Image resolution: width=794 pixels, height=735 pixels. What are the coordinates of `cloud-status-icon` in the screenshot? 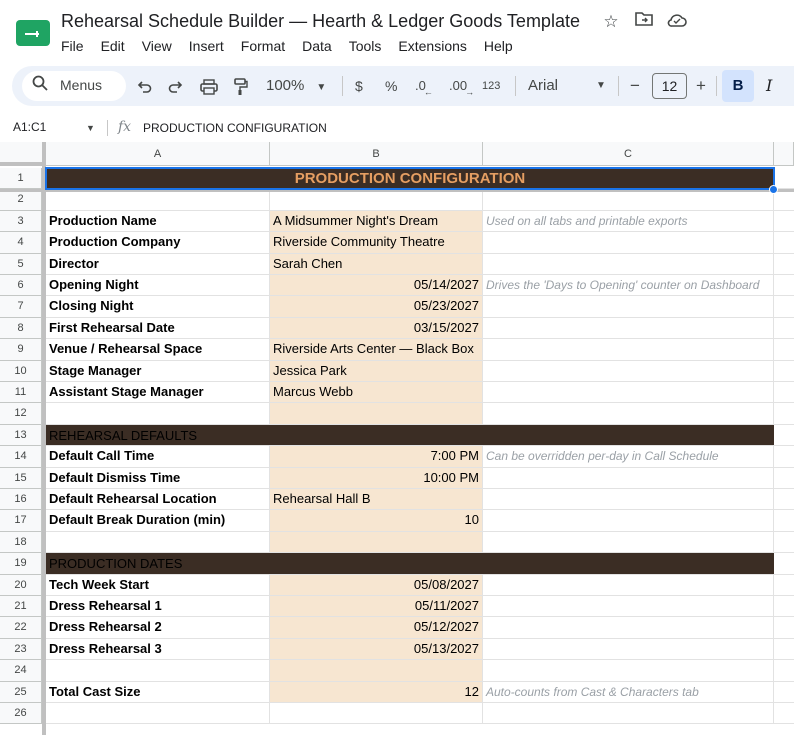 It's located at (677, 22).